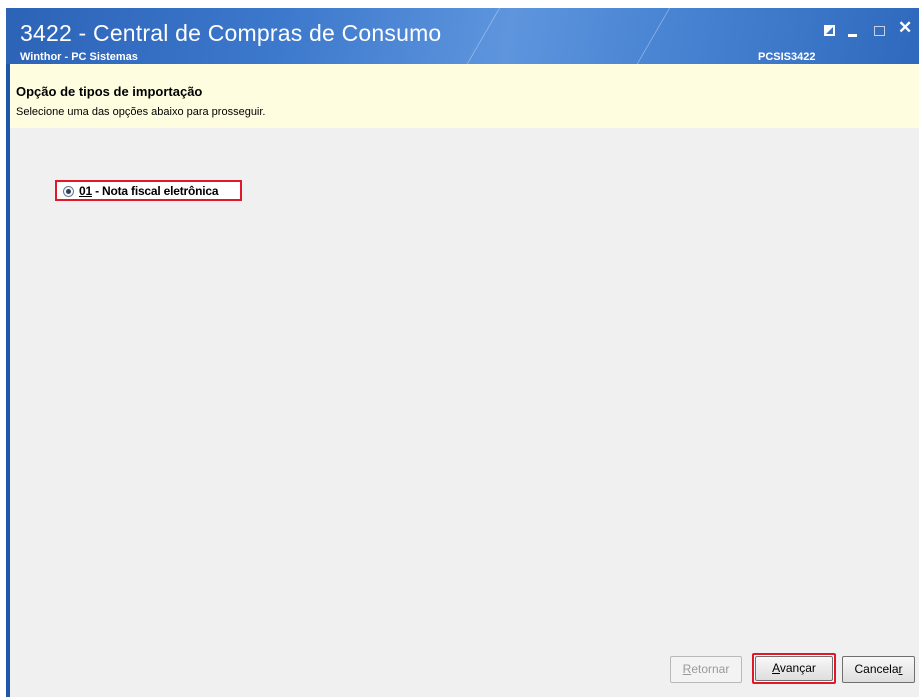 Image resolution: width=919 pixels, height=697 pixels. I want to click on cancel-label-pre: Cancela, so click(876, 669).